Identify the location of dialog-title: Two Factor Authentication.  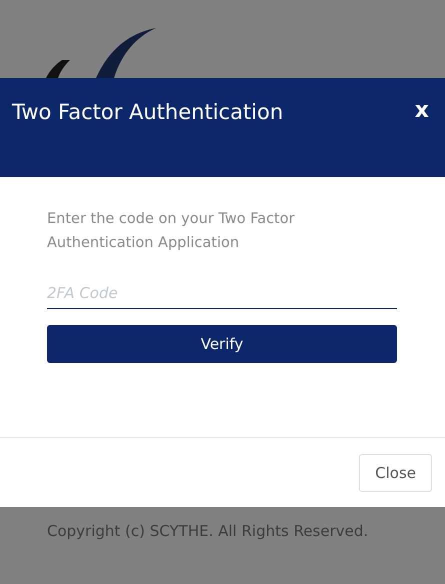
(148, 112).